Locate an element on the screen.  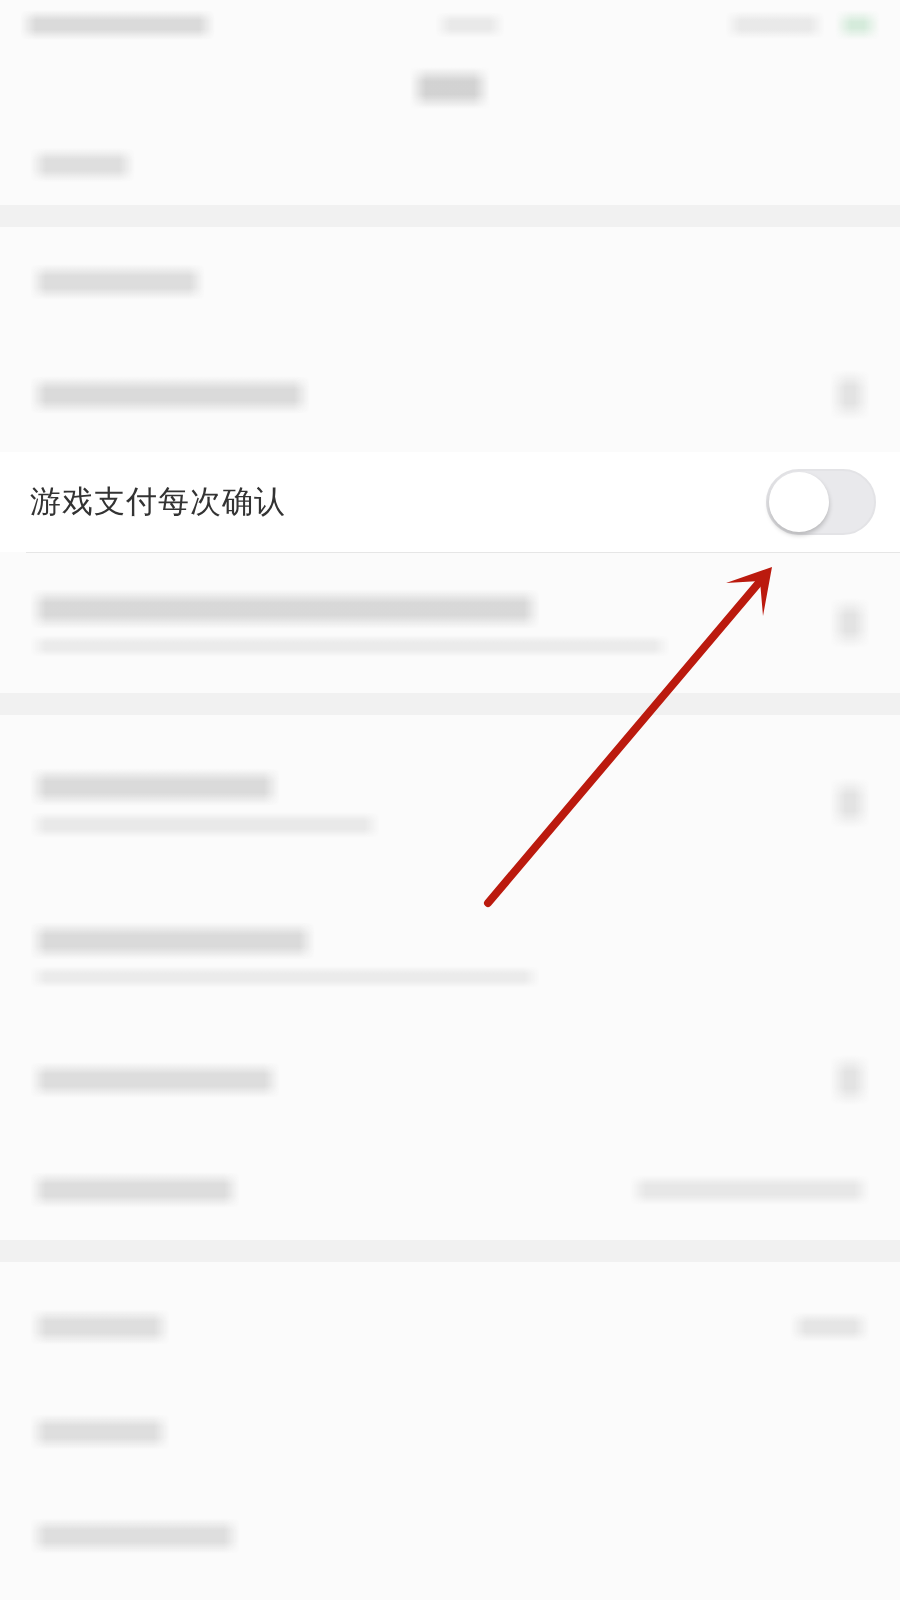
setting-label: 游戏支付每次确认 is located at coordinates (158, 501).